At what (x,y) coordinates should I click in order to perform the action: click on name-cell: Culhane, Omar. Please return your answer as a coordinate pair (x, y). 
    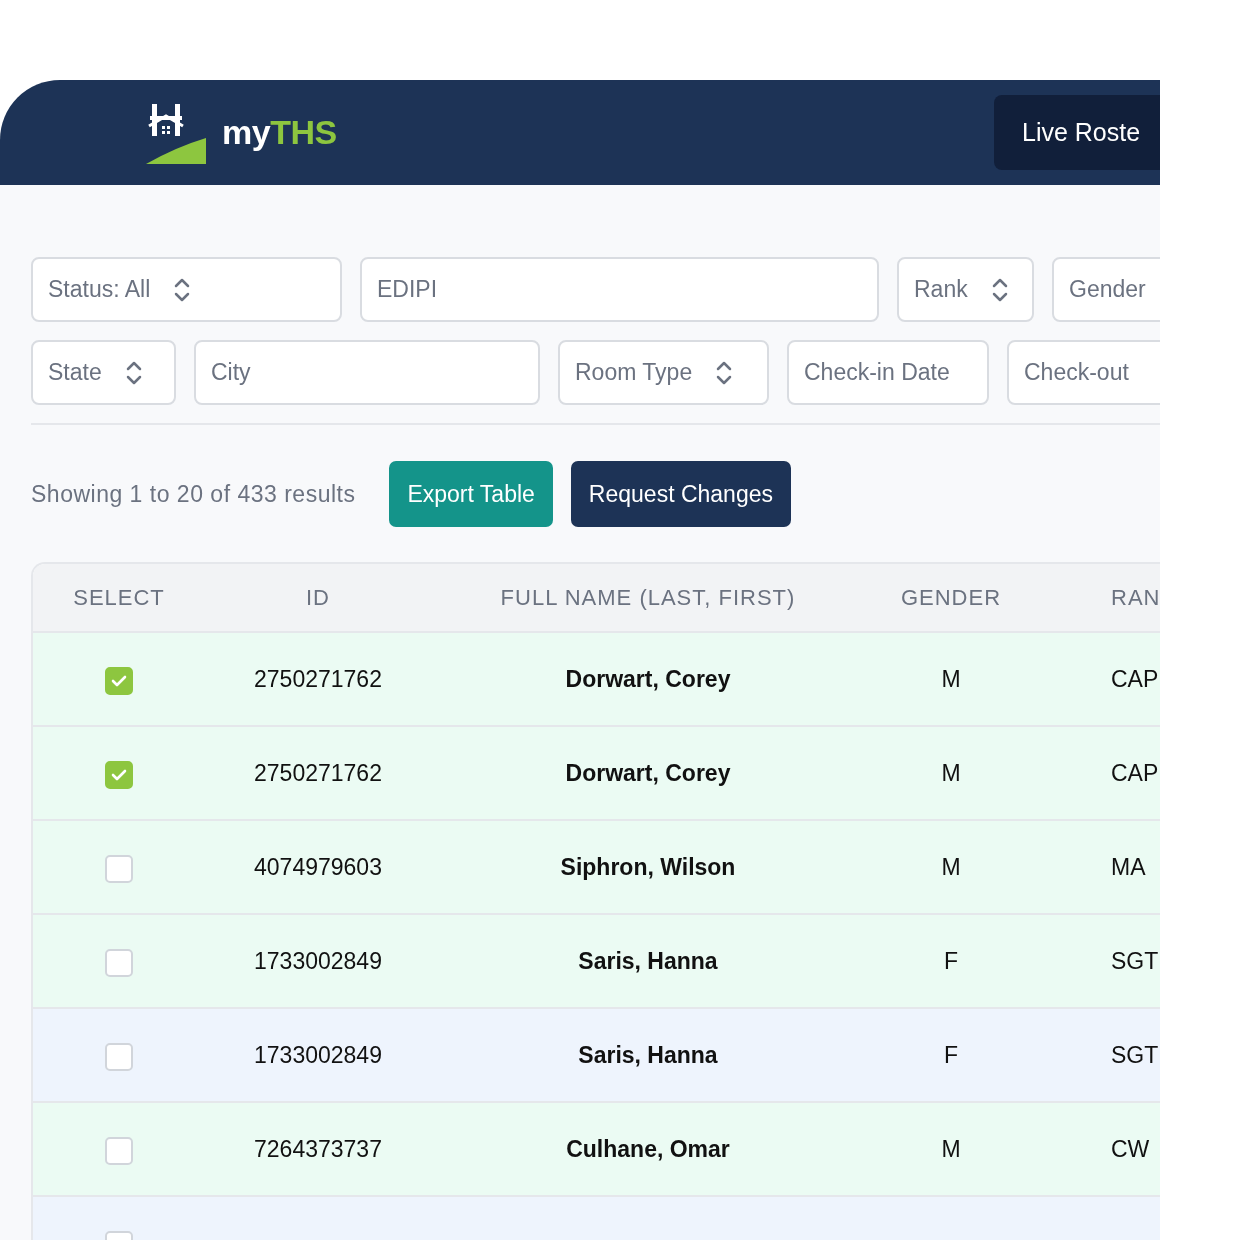
    Looking at the image, I should click on (648, 1149).